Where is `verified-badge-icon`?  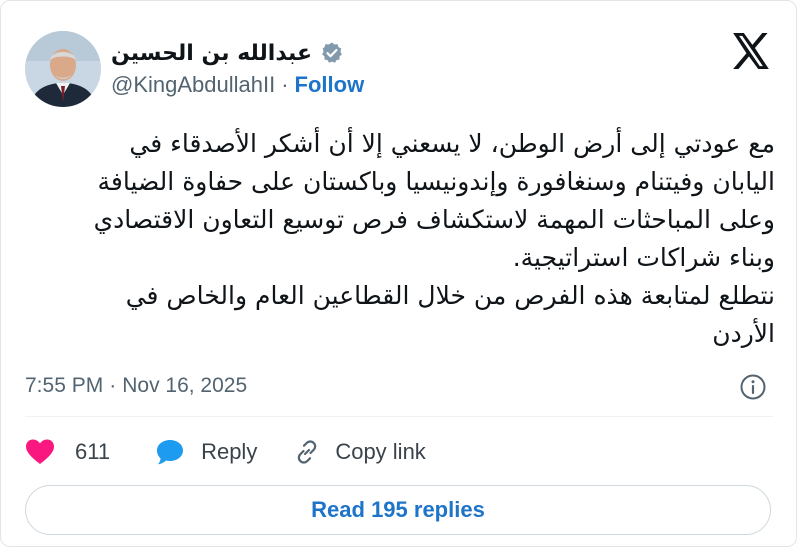
verified-badge-icon is located at coordinates (332, 52).